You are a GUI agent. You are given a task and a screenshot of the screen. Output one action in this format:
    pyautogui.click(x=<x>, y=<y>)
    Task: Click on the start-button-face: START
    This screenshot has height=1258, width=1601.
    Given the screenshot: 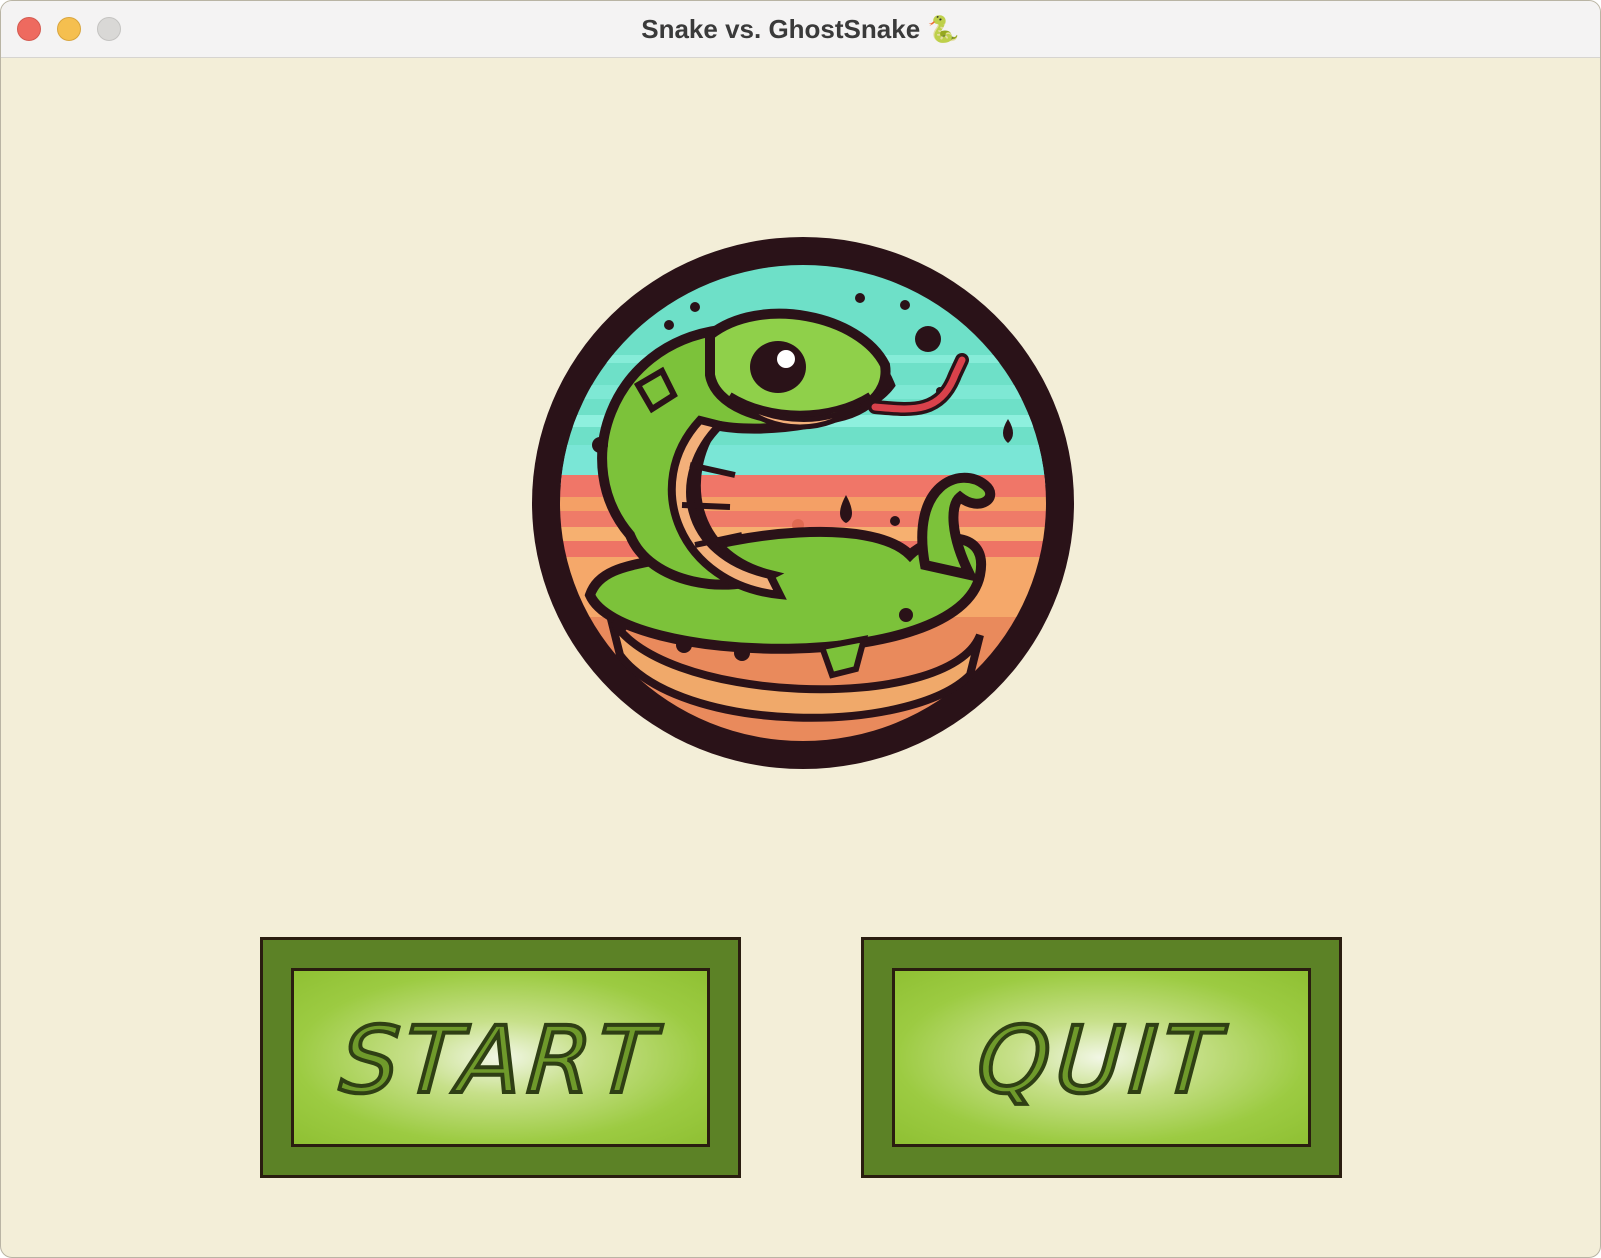 What is the action you would take?
    pyautogui.click(x=500, y=1057)
    